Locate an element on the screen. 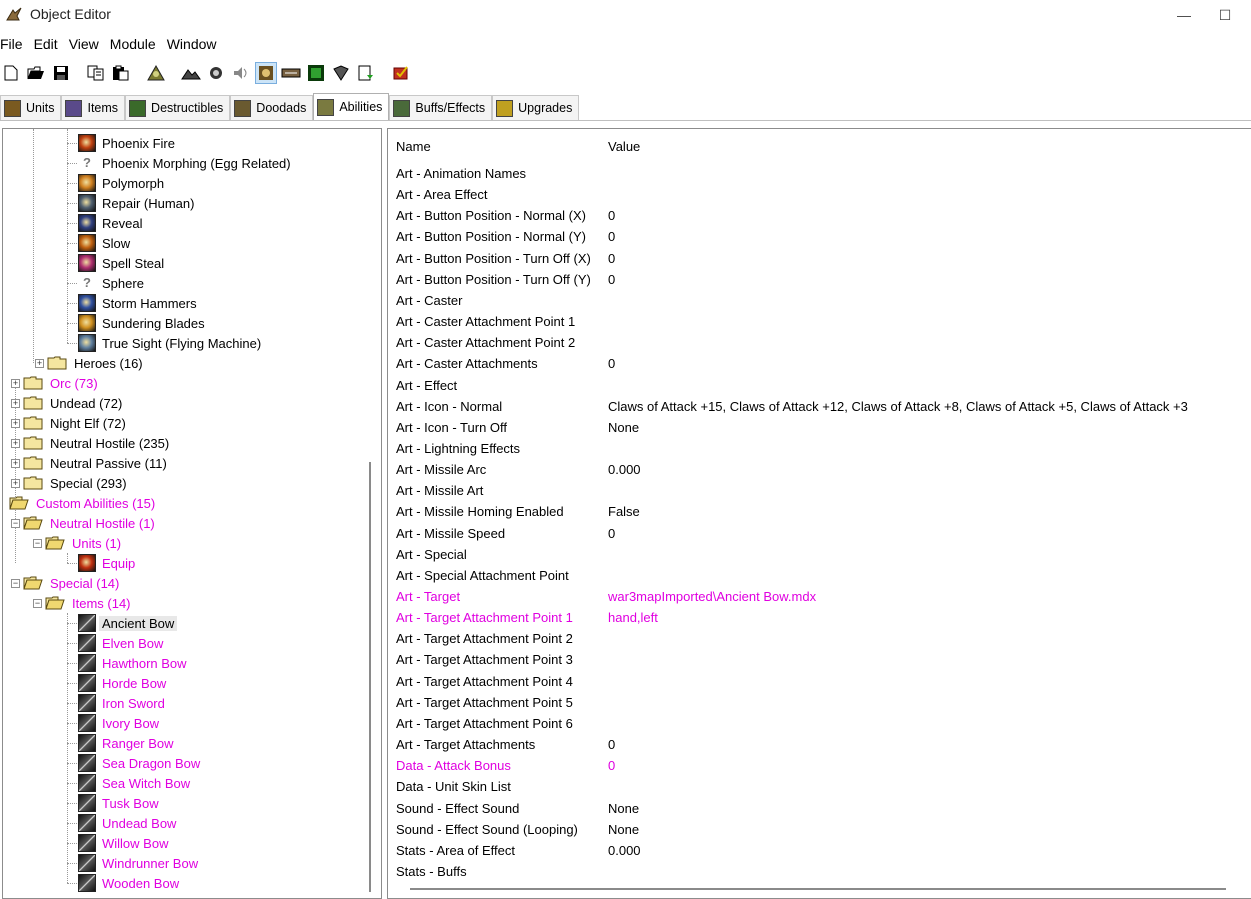  tree-item-bow: Sea Witch Bow is located at coordinates (135, 783).